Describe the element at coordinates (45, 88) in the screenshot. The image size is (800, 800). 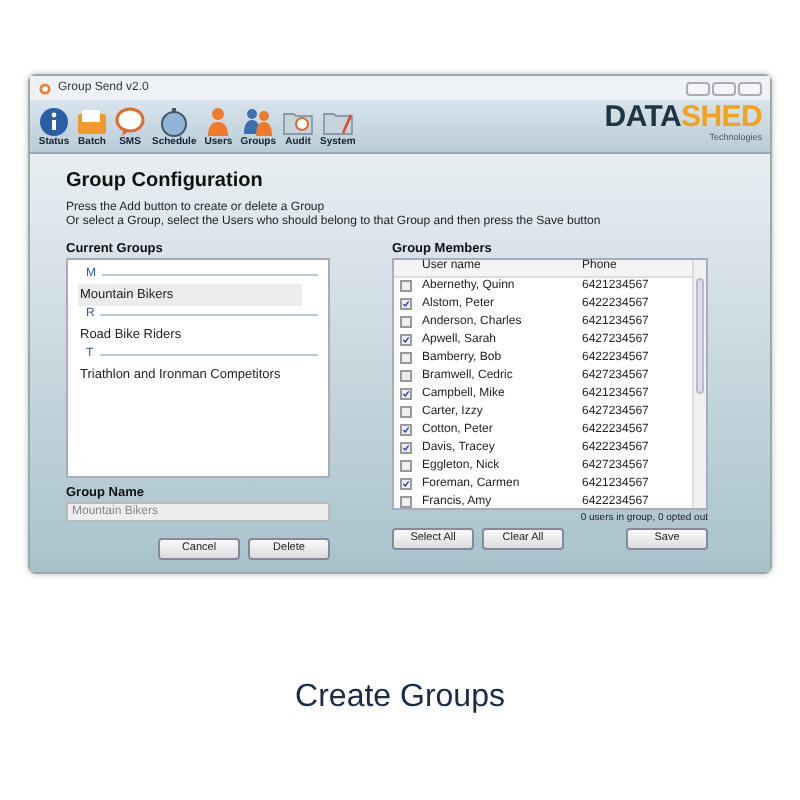
I see `app-icon` at that location.